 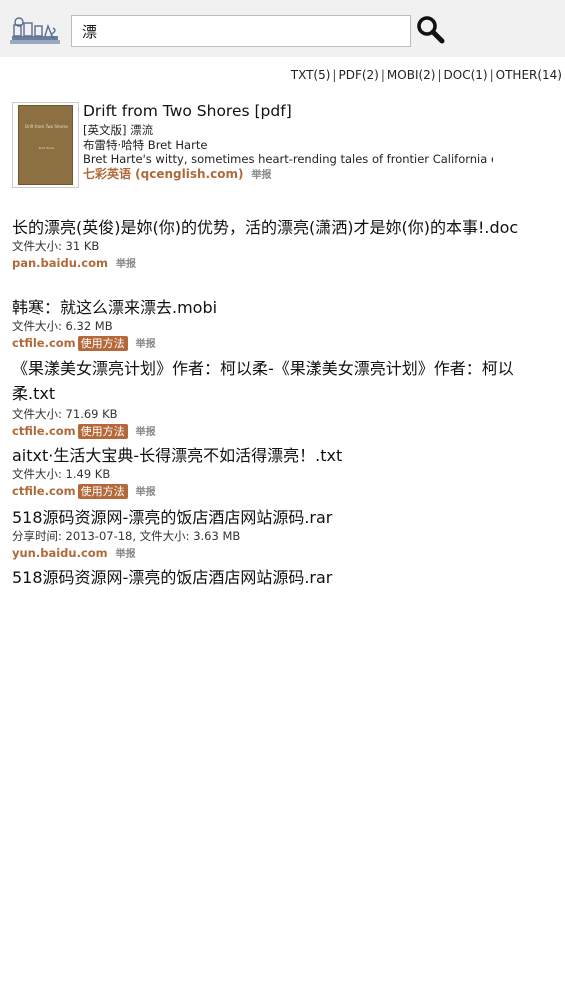 I want to click on site-logo-icon, so click(x=36, y=31).